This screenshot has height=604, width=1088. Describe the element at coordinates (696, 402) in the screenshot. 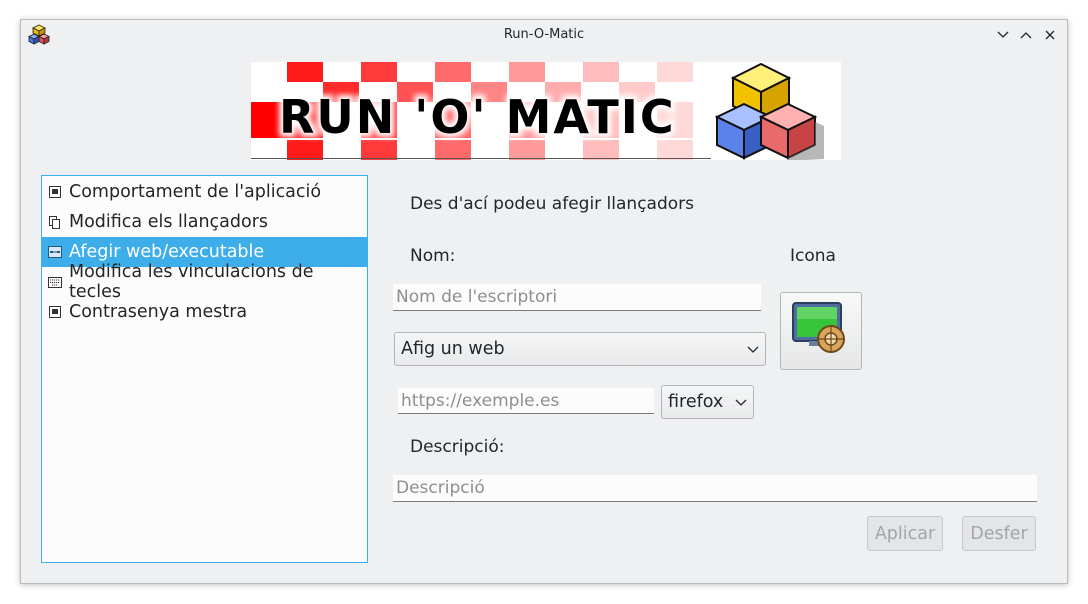

I see `browser-value: firefox` at that location.